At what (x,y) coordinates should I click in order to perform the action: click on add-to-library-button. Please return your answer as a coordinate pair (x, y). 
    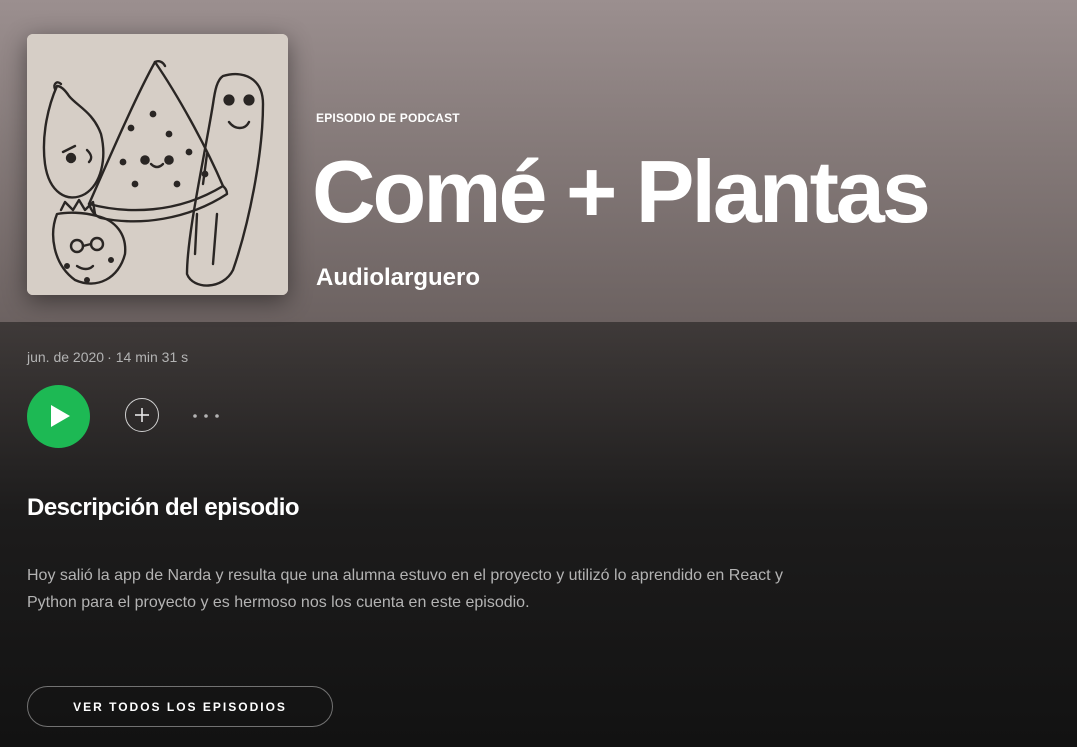
    Looking at the image, I should click on (142, 415).